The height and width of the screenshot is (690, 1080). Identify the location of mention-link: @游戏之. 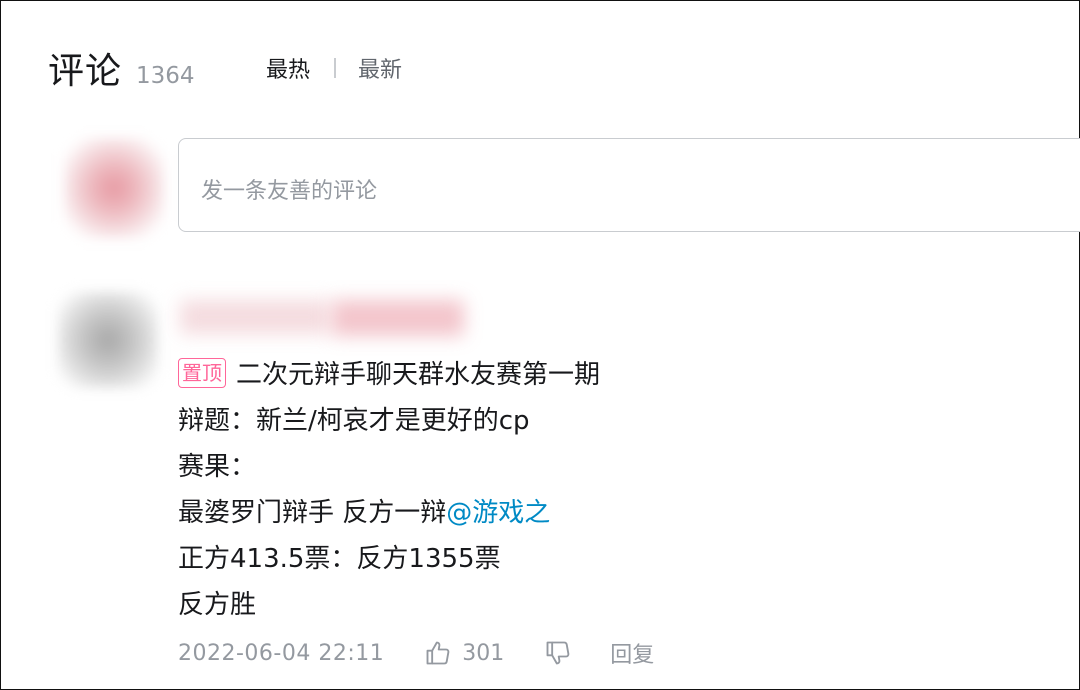
(498, 513).